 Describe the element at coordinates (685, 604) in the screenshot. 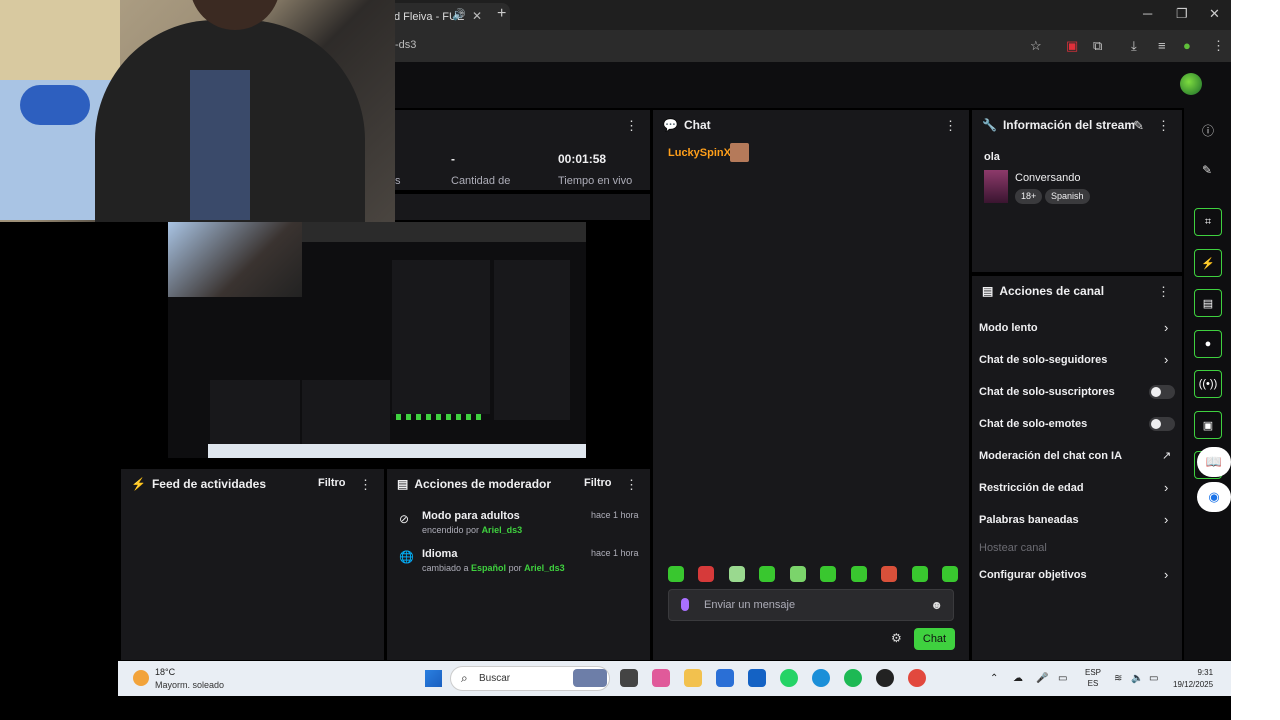

I see `microphone-icon` at that location.